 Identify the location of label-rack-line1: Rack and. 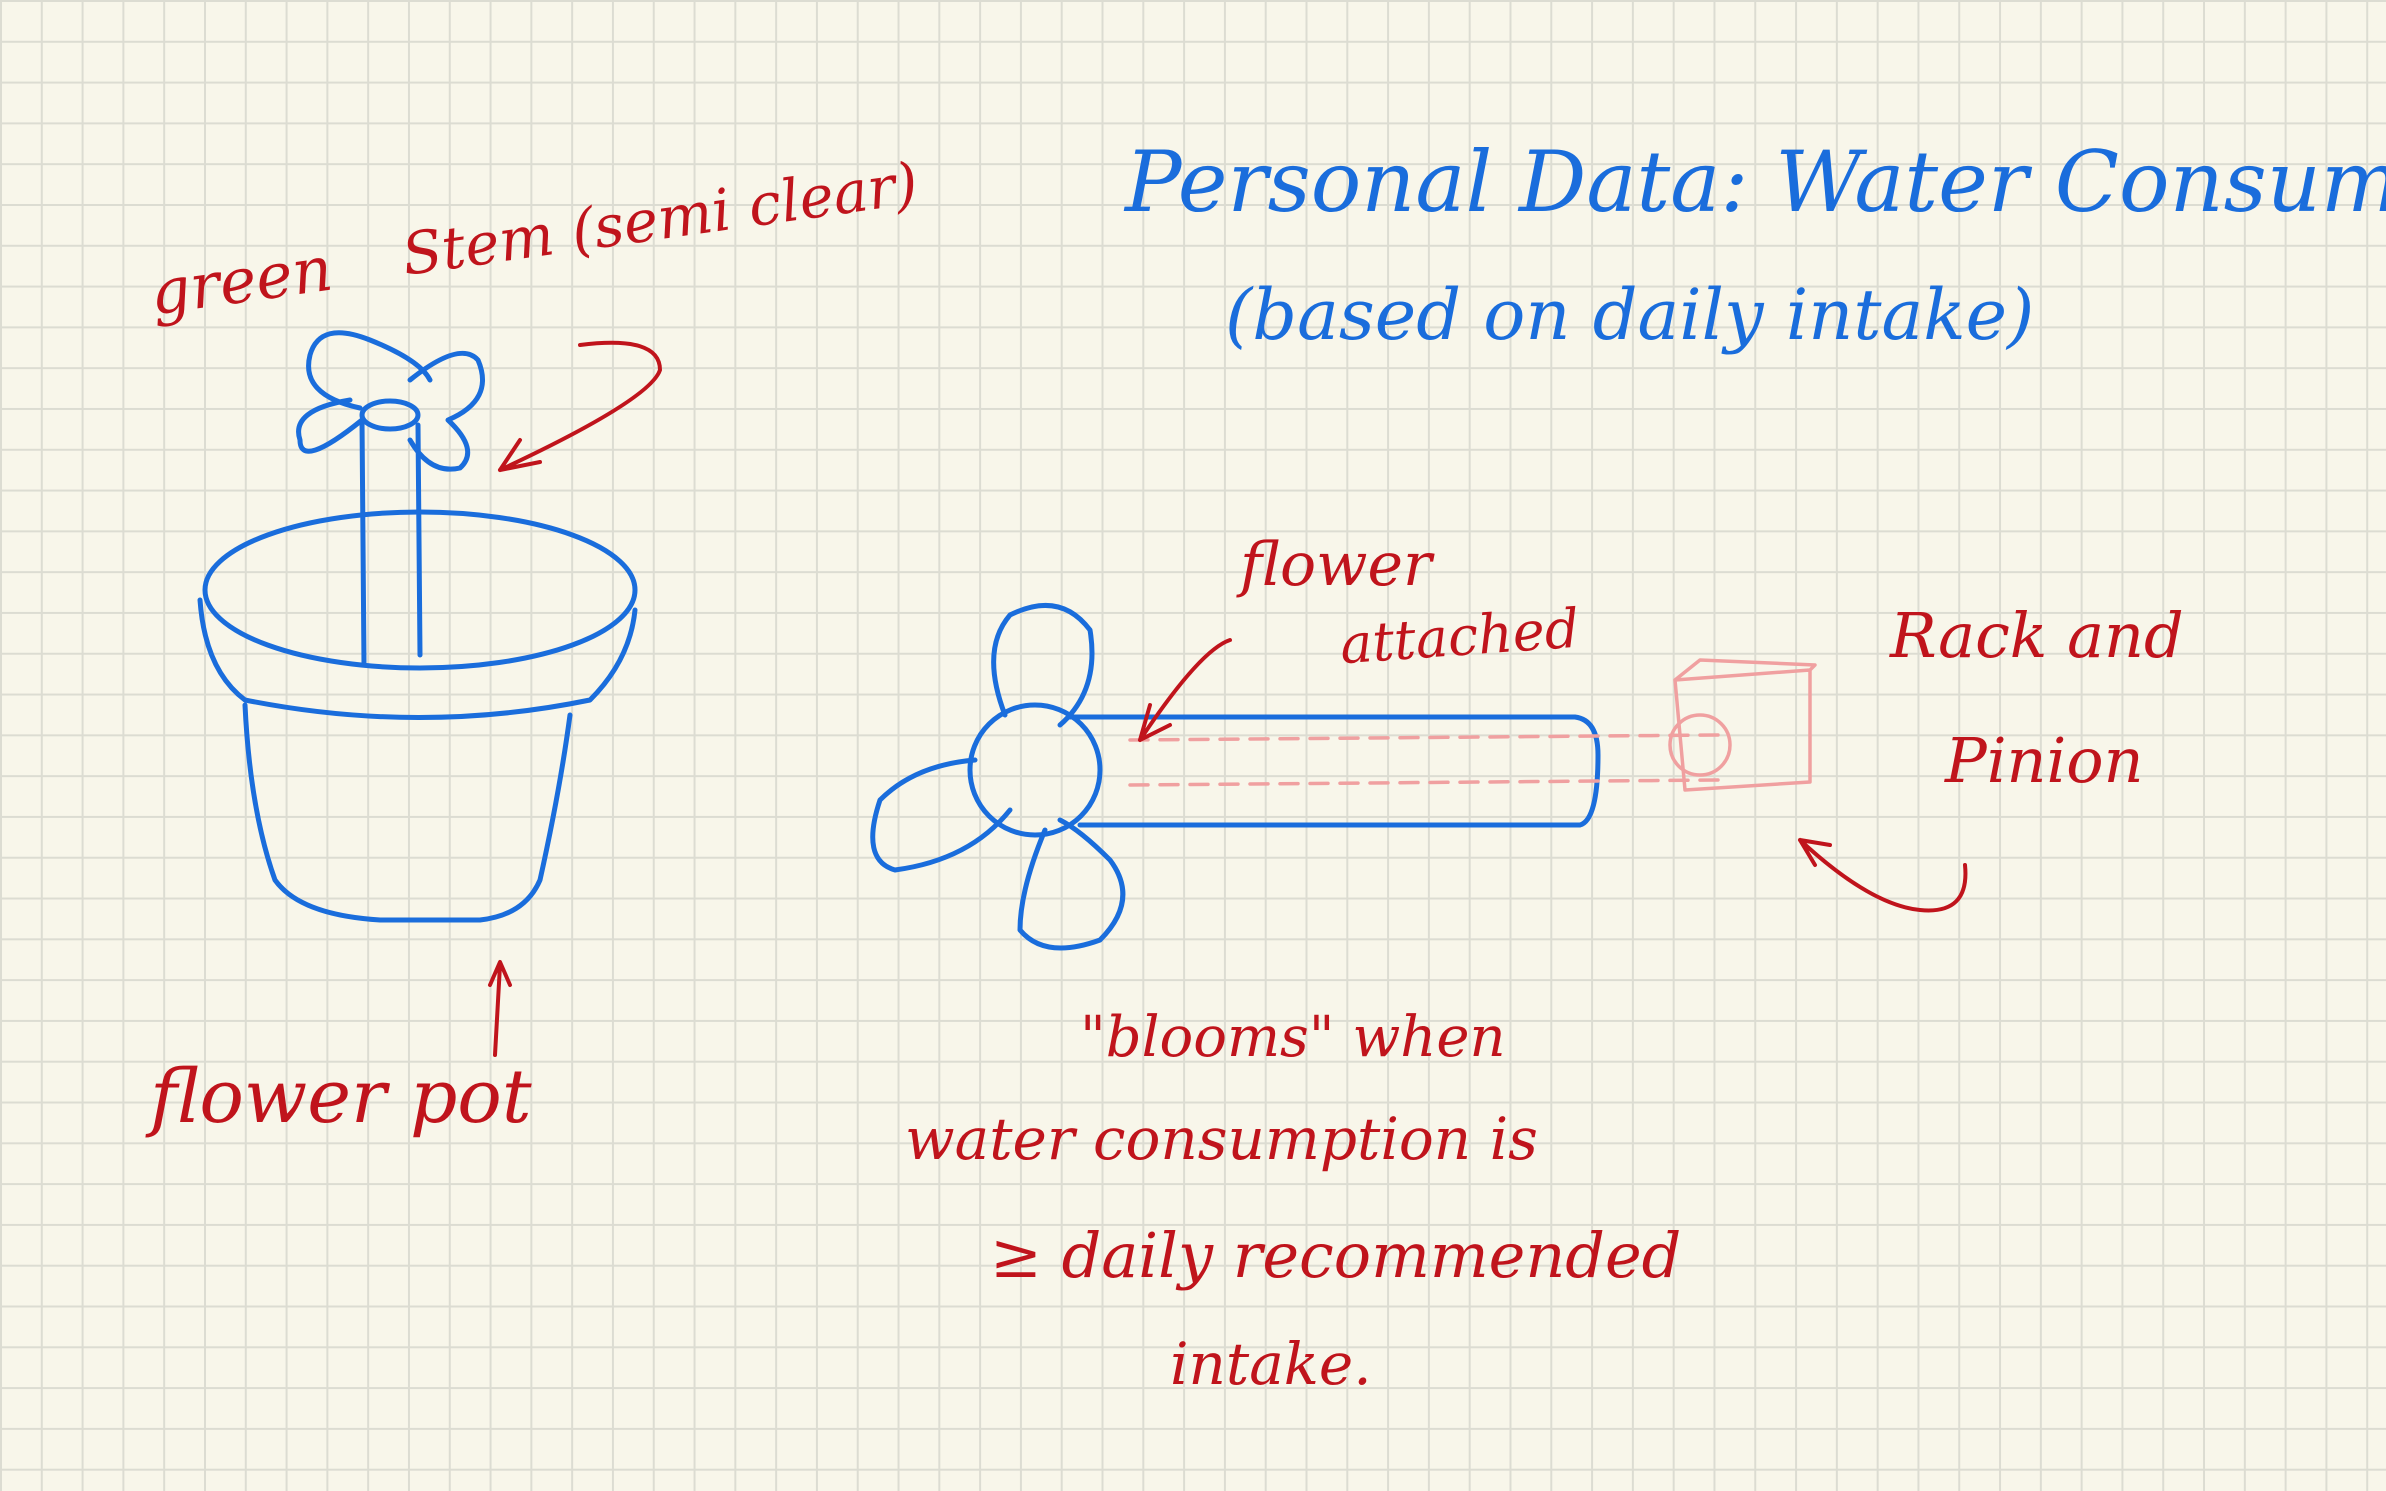
(2037, 635).